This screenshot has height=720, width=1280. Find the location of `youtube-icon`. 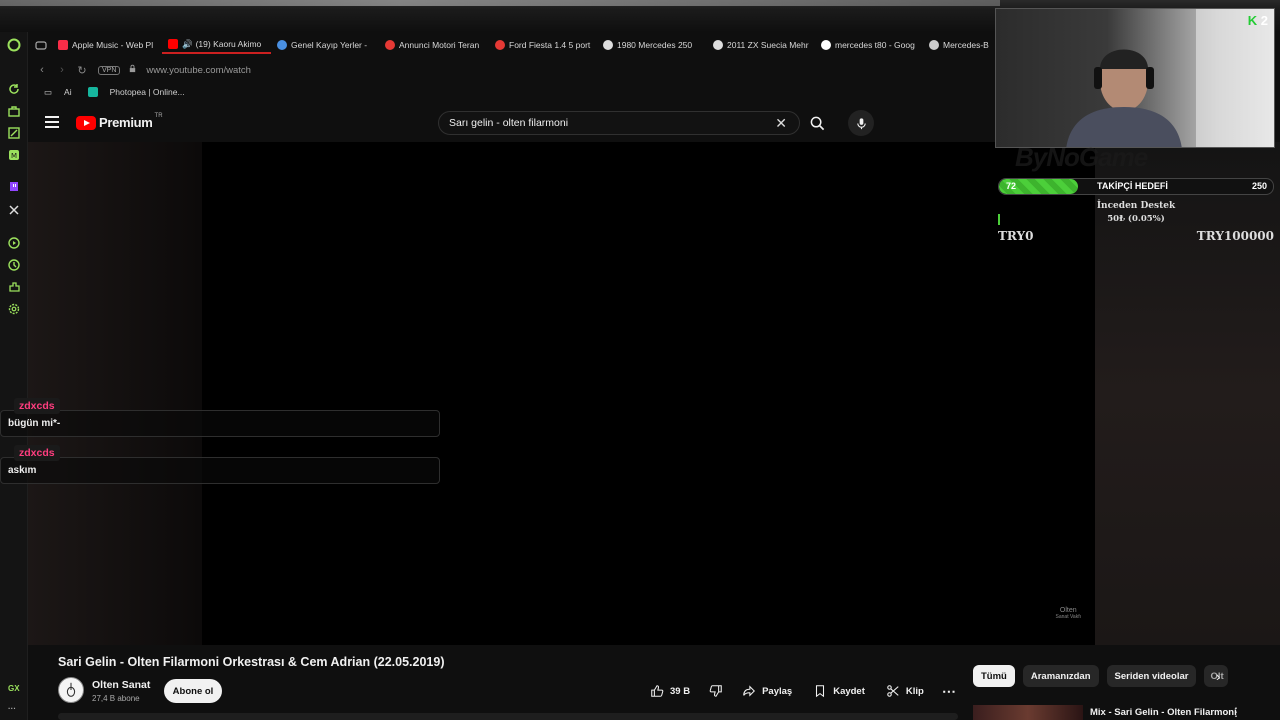

youtube-icon is located at coordinates (173, 44).